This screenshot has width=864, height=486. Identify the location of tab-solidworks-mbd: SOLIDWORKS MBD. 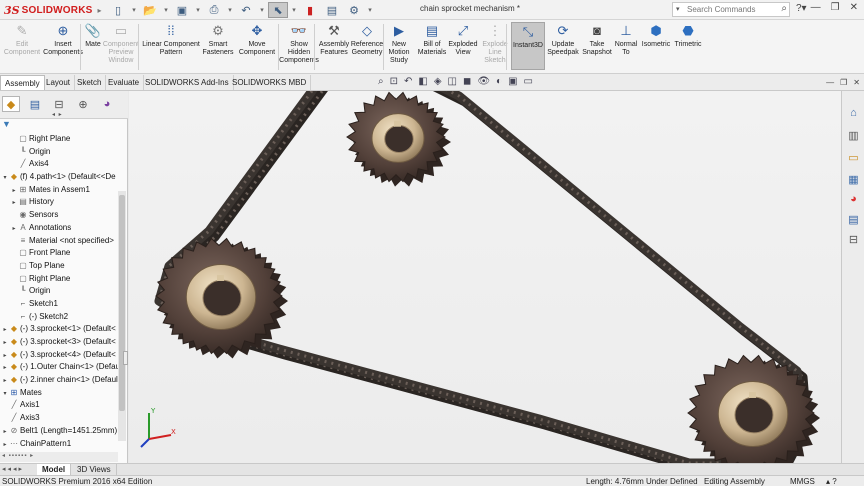
(270, 82).